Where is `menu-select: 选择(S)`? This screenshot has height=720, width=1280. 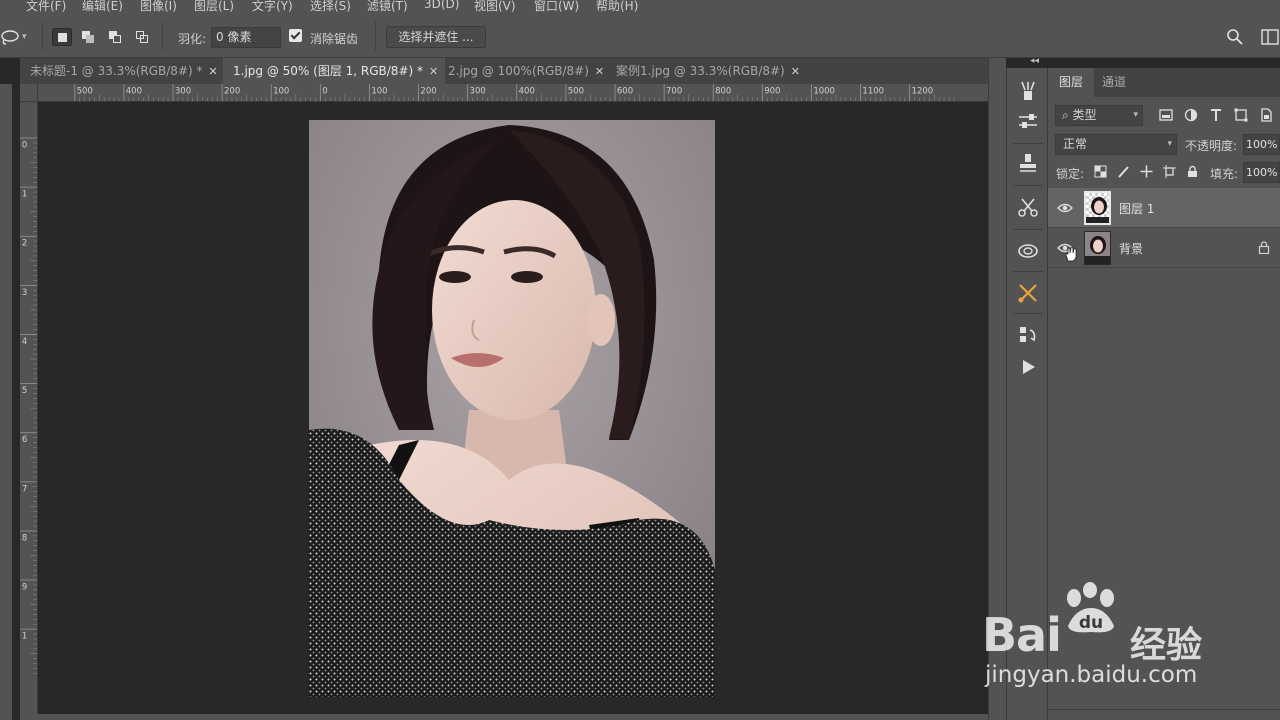
menu-select: 选择(S) is located at coordinates (330, 7).